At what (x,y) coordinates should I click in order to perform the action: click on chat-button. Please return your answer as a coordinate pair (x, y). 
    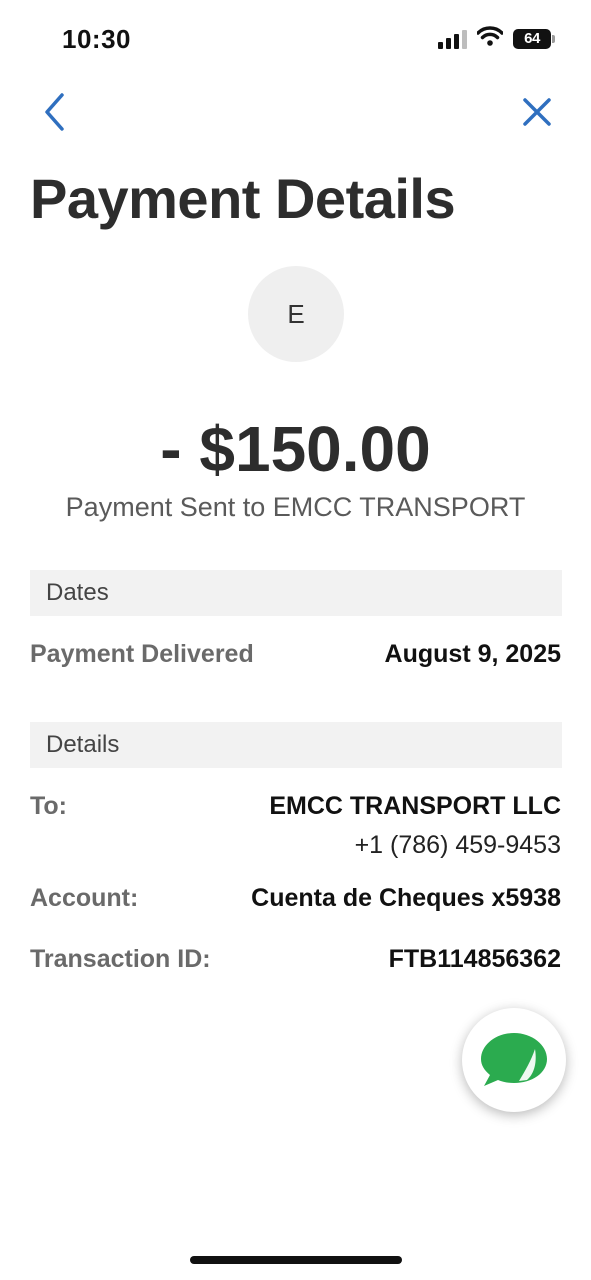
    Looking at the image, I should click on (514, 1060).